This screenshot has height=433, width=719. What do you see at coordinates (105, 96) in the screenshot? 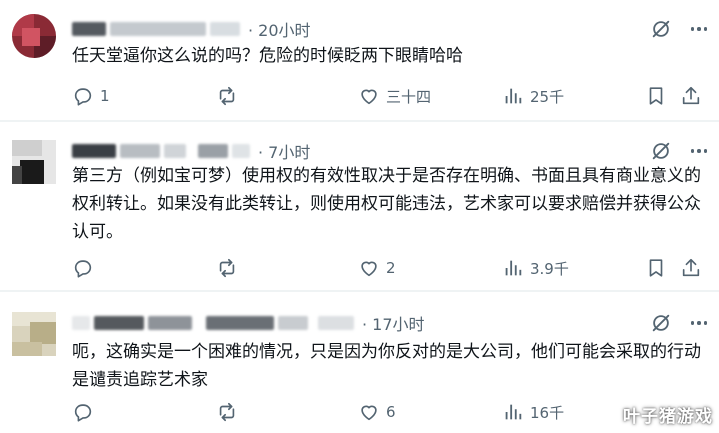
I see `reply-count: 1` at bounding box center [105, 96].